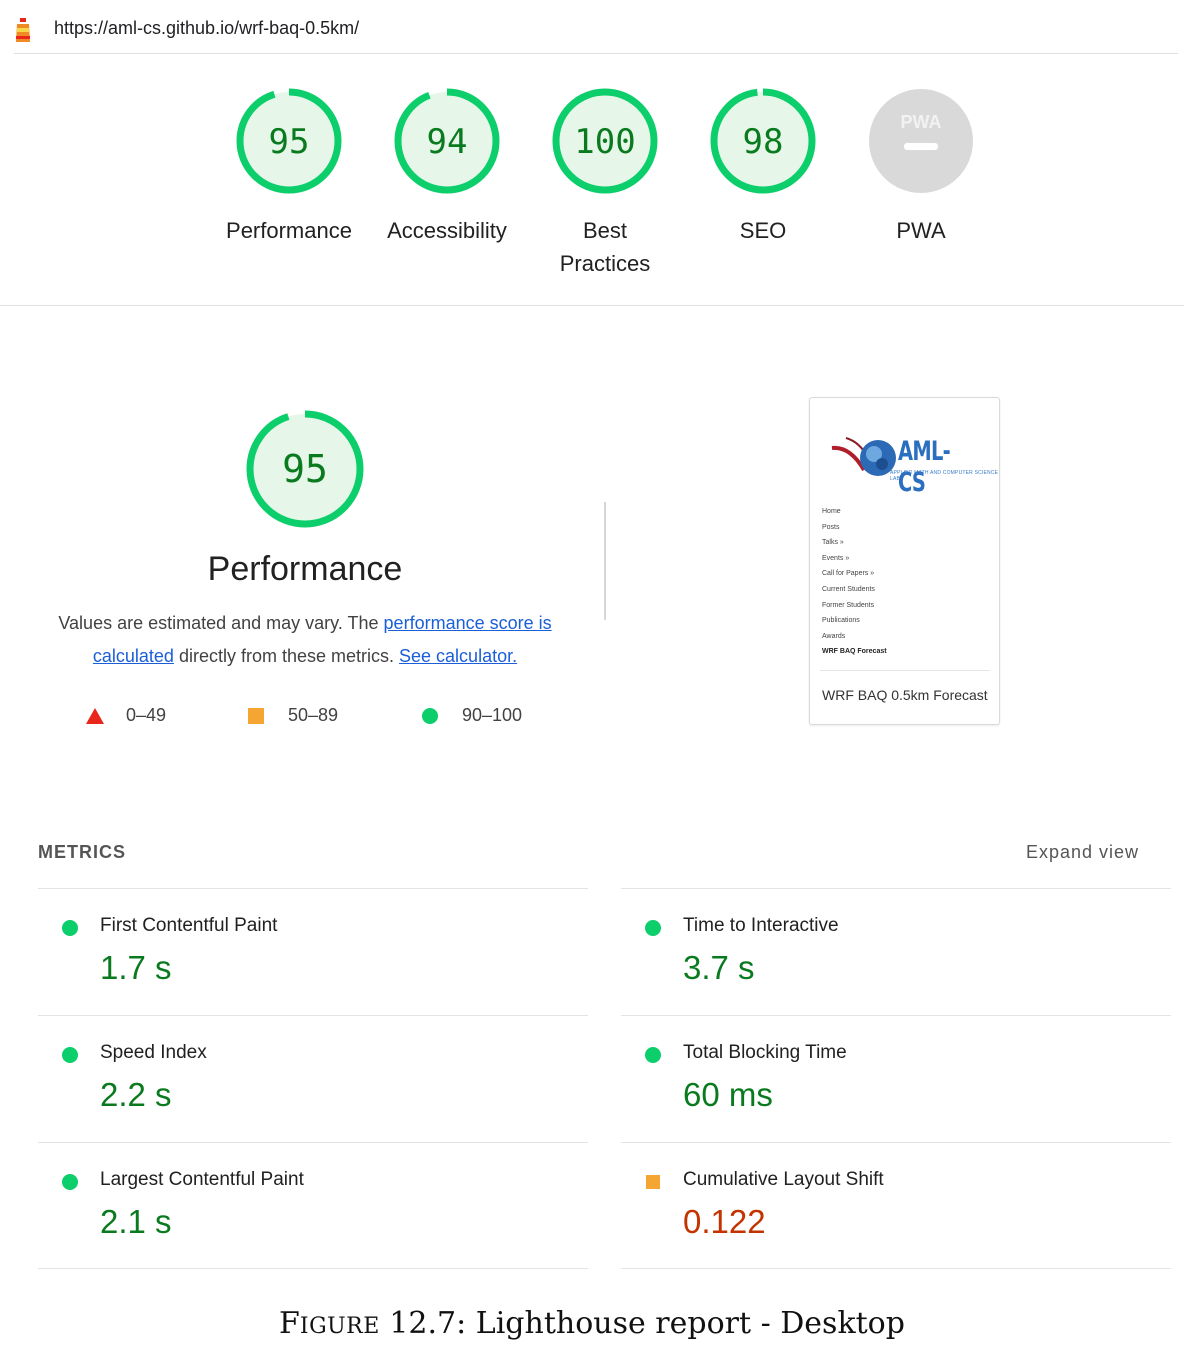  I want to click on gauge-pwa: PWA PWA, so click(921, 166).